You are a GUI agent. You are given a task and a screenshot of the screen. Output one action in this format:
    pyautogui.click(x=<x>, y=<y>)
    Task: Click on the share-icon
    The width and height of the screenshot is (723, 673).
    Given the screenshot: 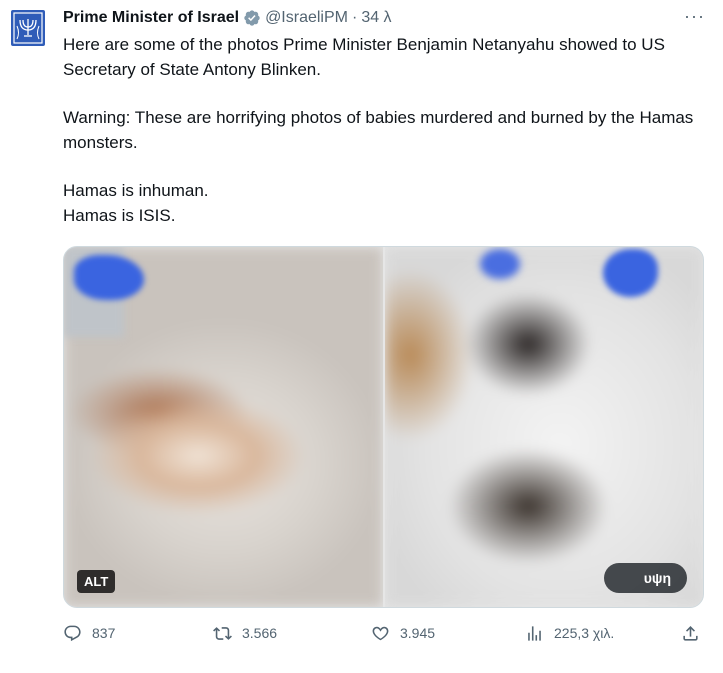 What is the action you would take?
    pyautogui.click(x=690, y=633)
    